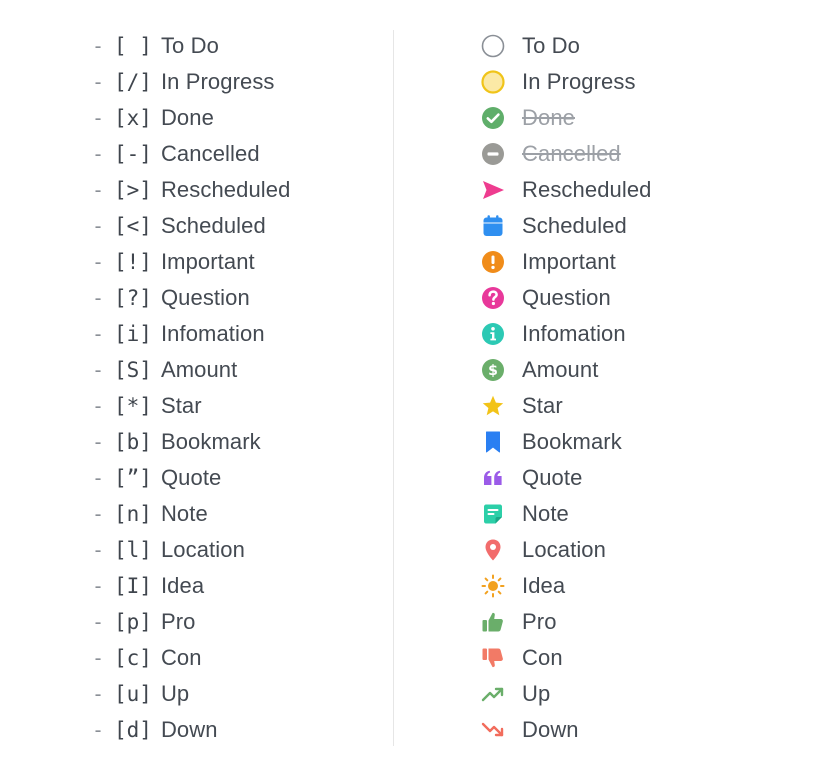  I want to click on list-item: - [i] Infomation, so click(232, 334).